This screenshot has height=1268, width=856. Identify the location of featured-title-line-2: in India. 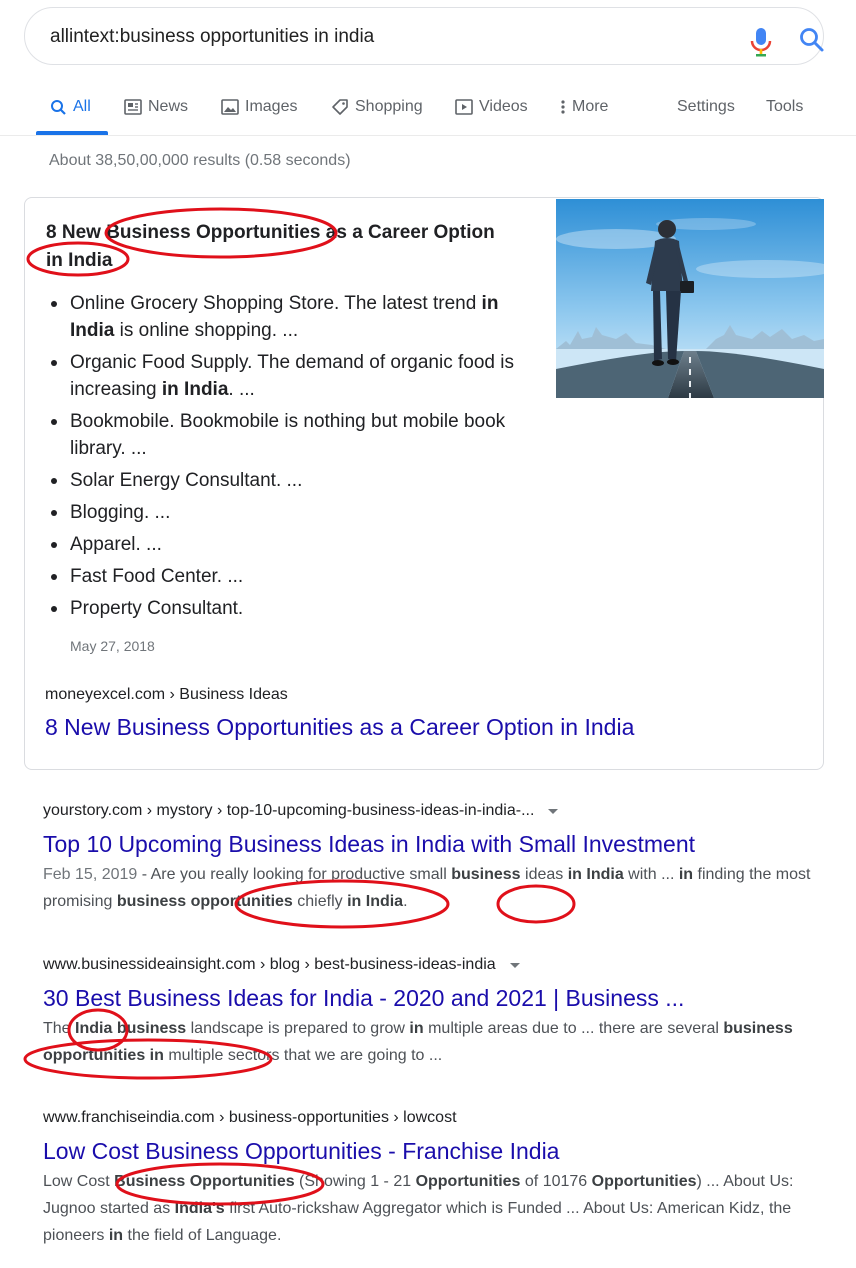
(79, 260).